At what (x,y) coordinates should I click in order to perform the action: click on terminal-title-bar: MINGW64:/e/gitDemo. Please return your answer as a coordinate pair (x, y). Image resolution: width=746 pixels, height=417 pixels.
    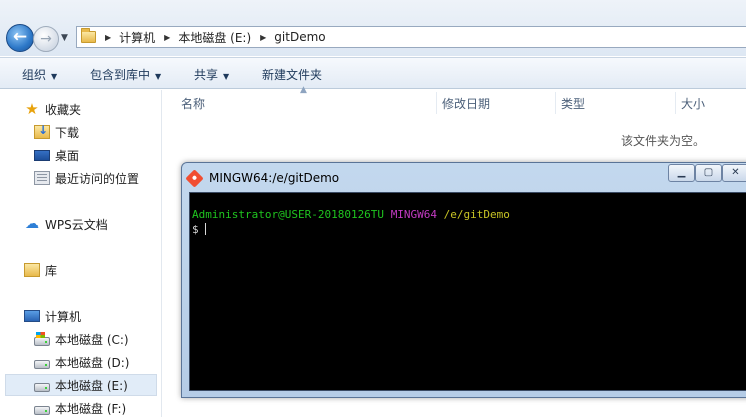
    Looking at the image, I should click on (262, 178).